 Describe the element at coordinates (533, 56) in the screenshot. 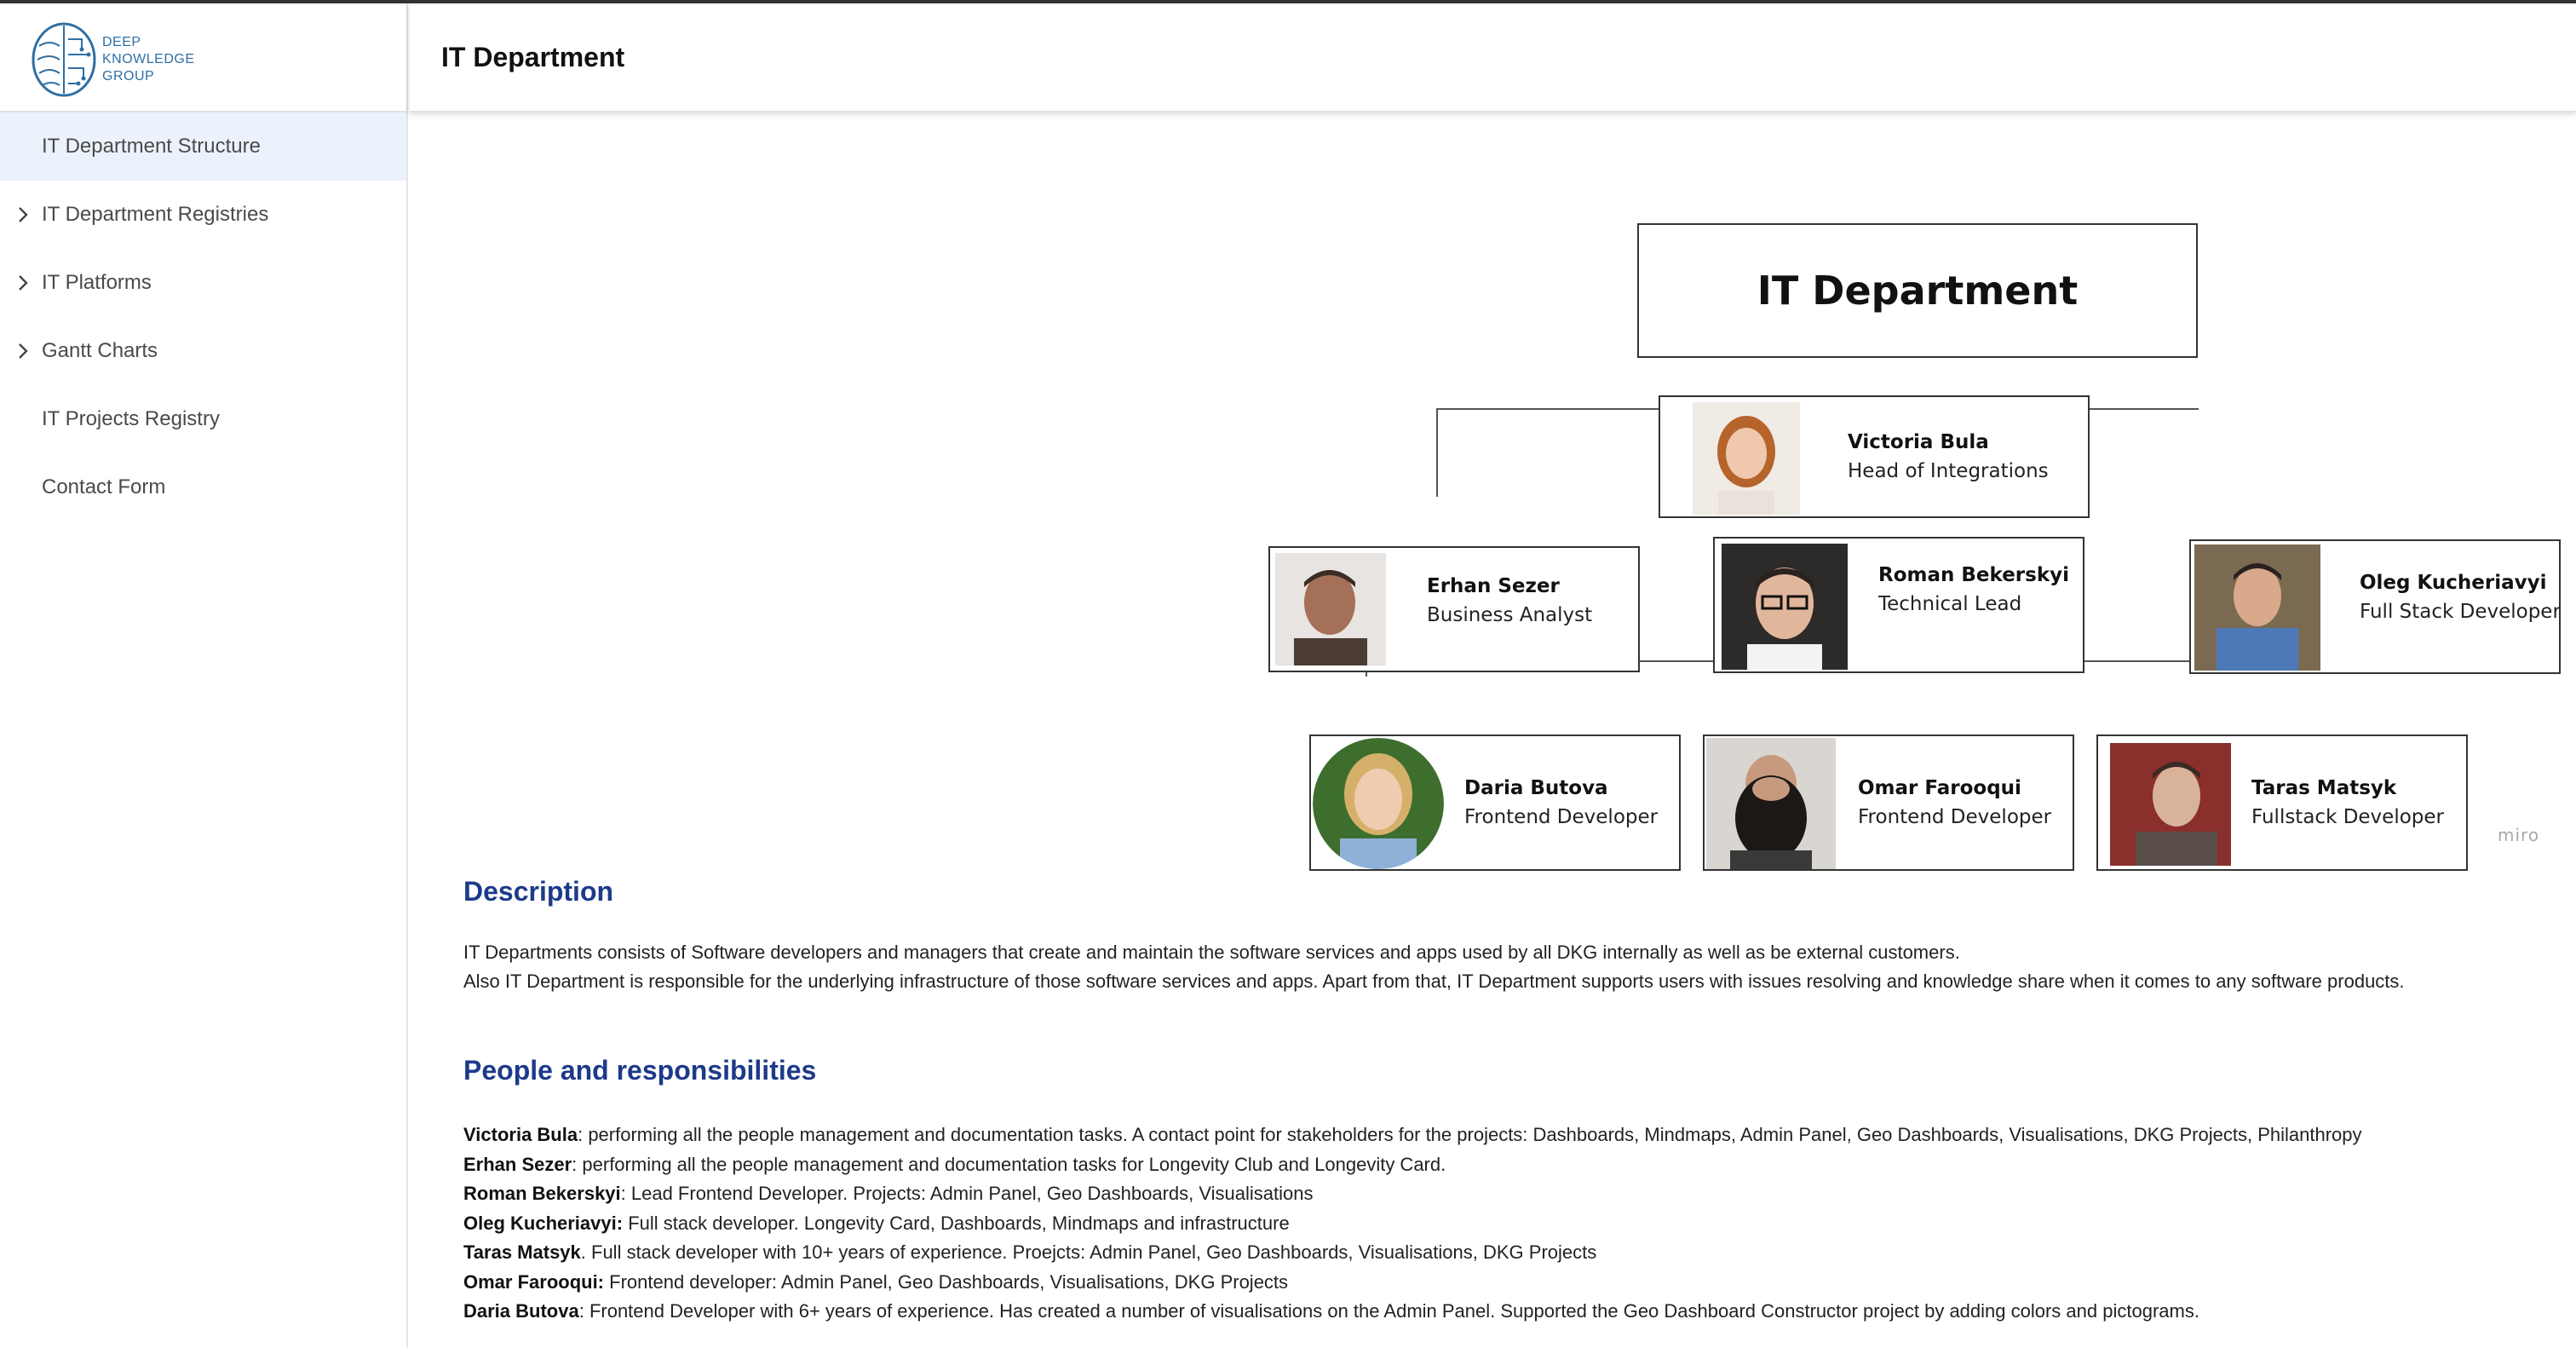

I see `page-title: IT Department` at that location.